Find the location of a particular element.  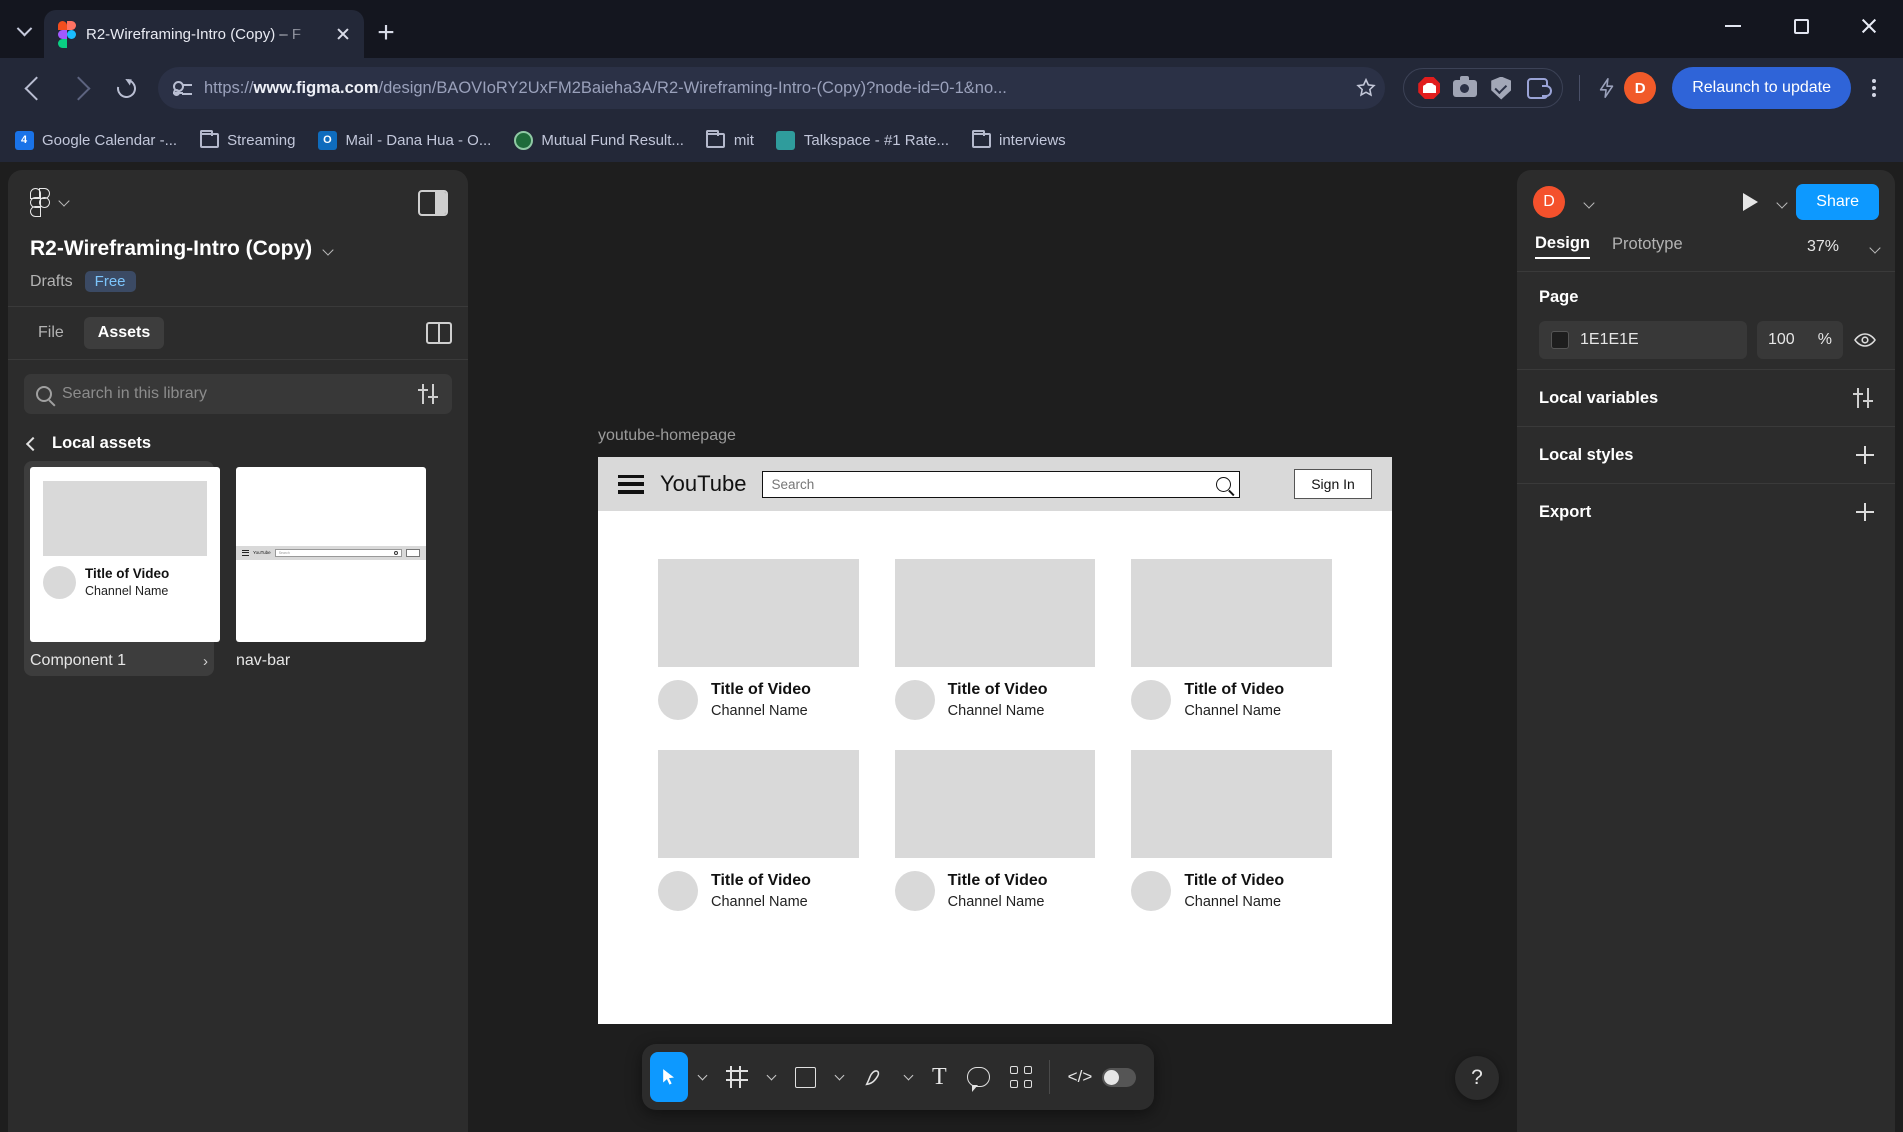

dev-mode-toggle: </> is located at coordinates (1102, 1077).